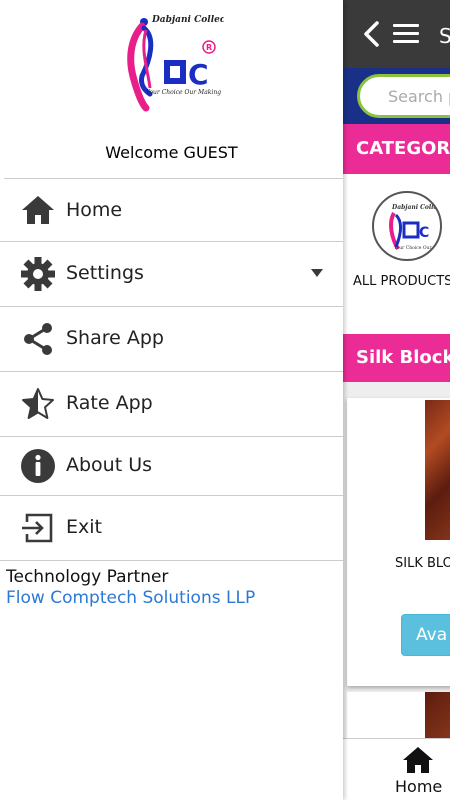 The width and height of the screenshot is (450, 800). What do you see at coordinates (171, 274) in the screenshot?
I see `drawer-item-settings: Settings` at bounding box center [171, 274].